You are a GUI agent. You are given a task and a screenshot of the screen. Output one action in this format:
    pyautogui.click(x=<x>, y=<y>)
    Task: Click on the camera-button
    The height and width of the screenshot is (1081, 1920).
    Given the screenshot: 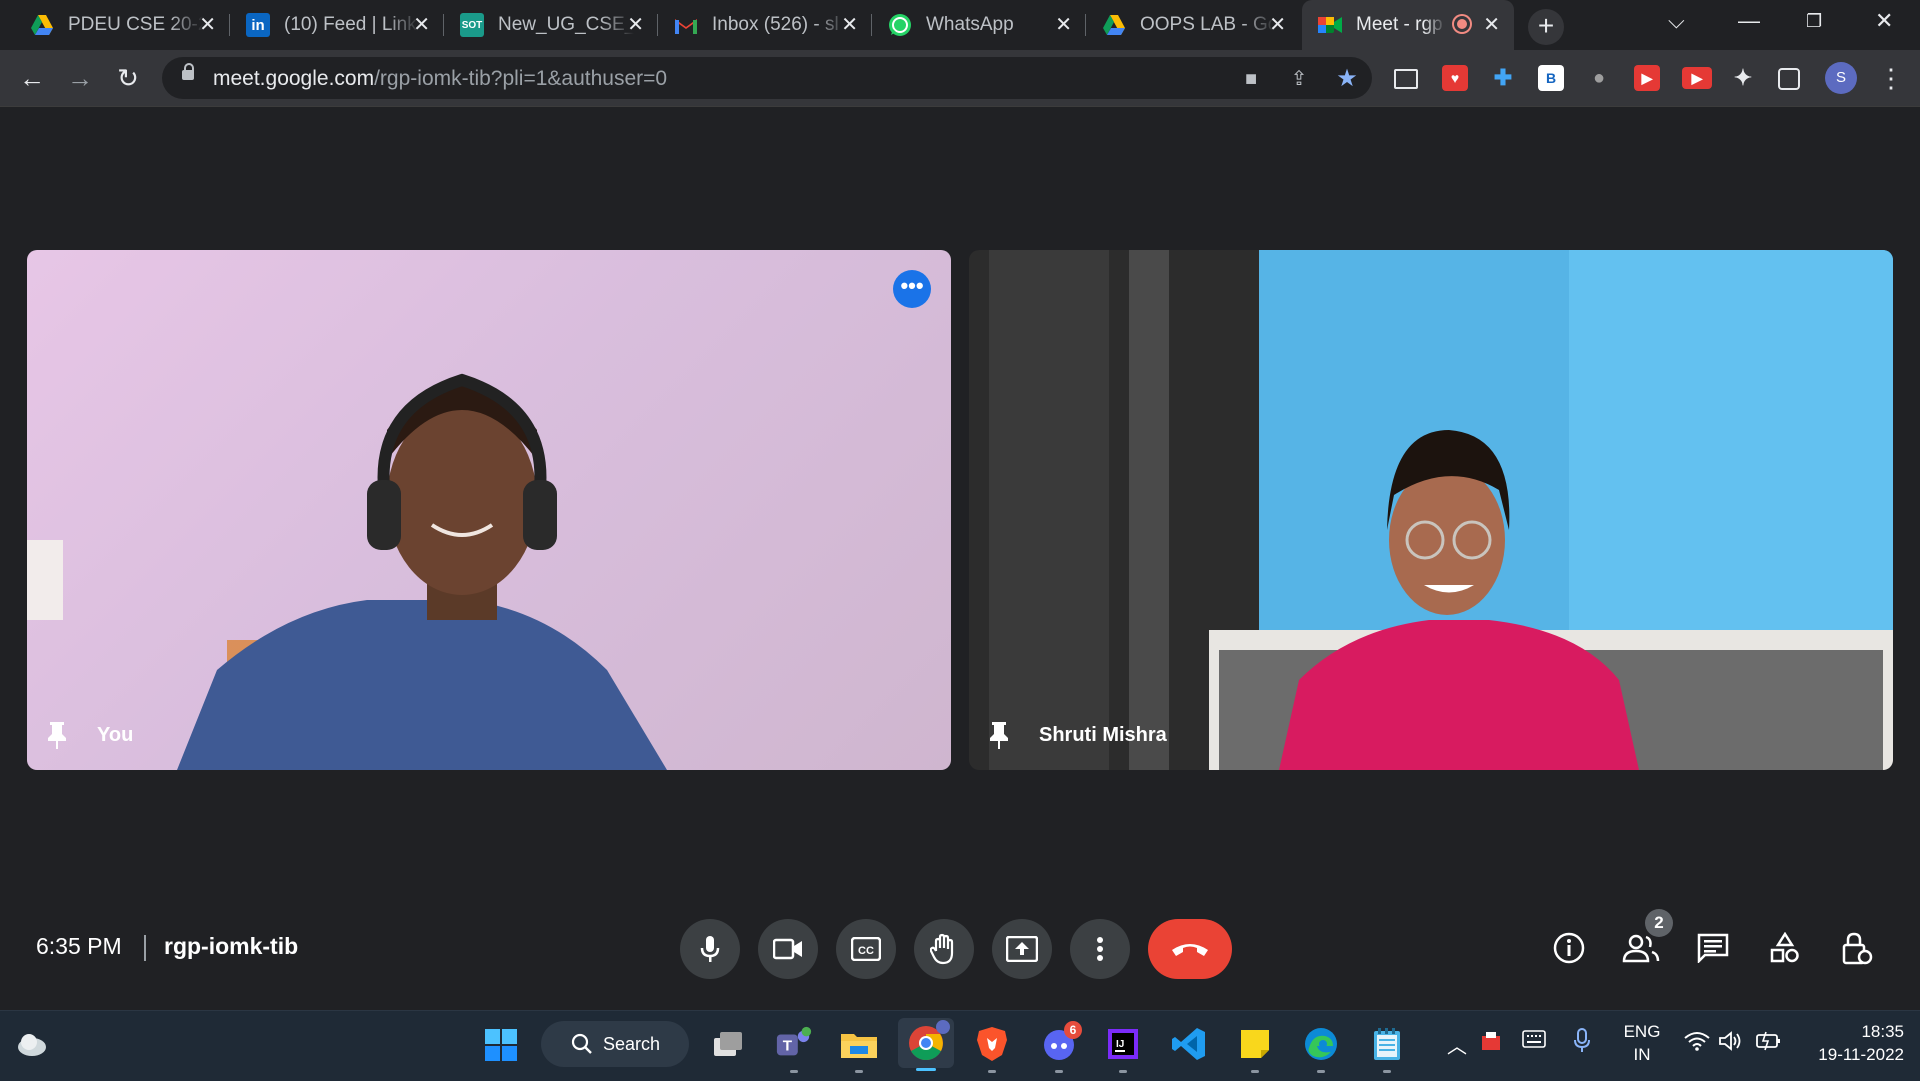 What is the action you would take?
    pyautogui.click(x=788, y=949)
    